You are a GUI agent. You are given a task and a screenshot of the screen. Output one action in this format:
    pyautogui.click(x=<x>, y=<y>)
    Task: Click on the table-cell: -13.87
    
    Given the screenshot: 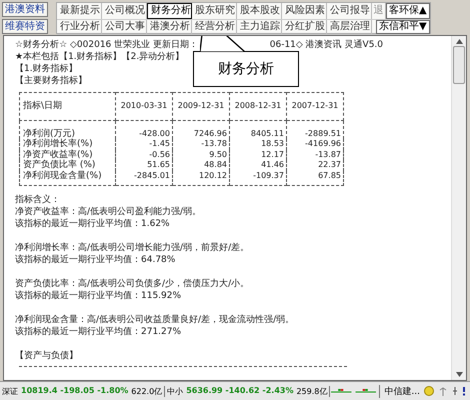 What is the action you would take?
    pyautogui.click(x=315, y=155)
    